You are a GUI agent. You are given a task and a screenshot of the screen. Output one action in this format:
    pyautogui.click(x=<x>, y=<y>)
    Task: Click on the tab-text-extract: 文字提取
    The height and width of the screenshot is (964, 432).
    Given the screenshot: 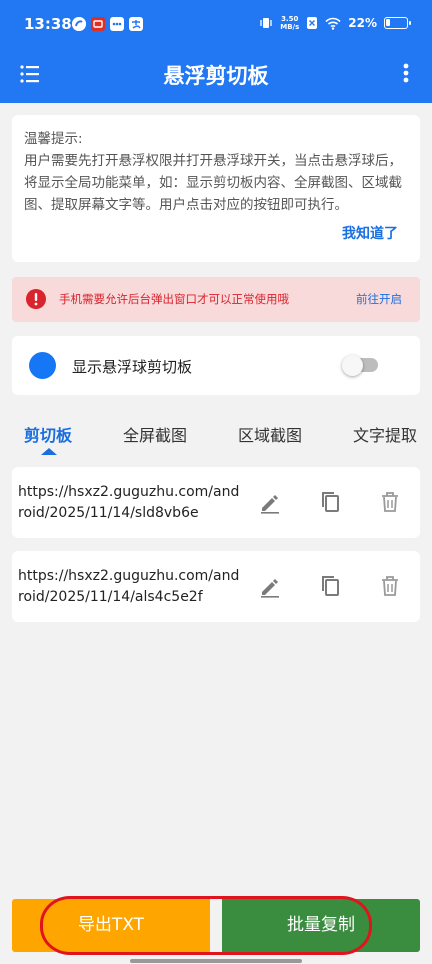 What is the action you would take?
    pyautogui.click(x=385, y=434)
    